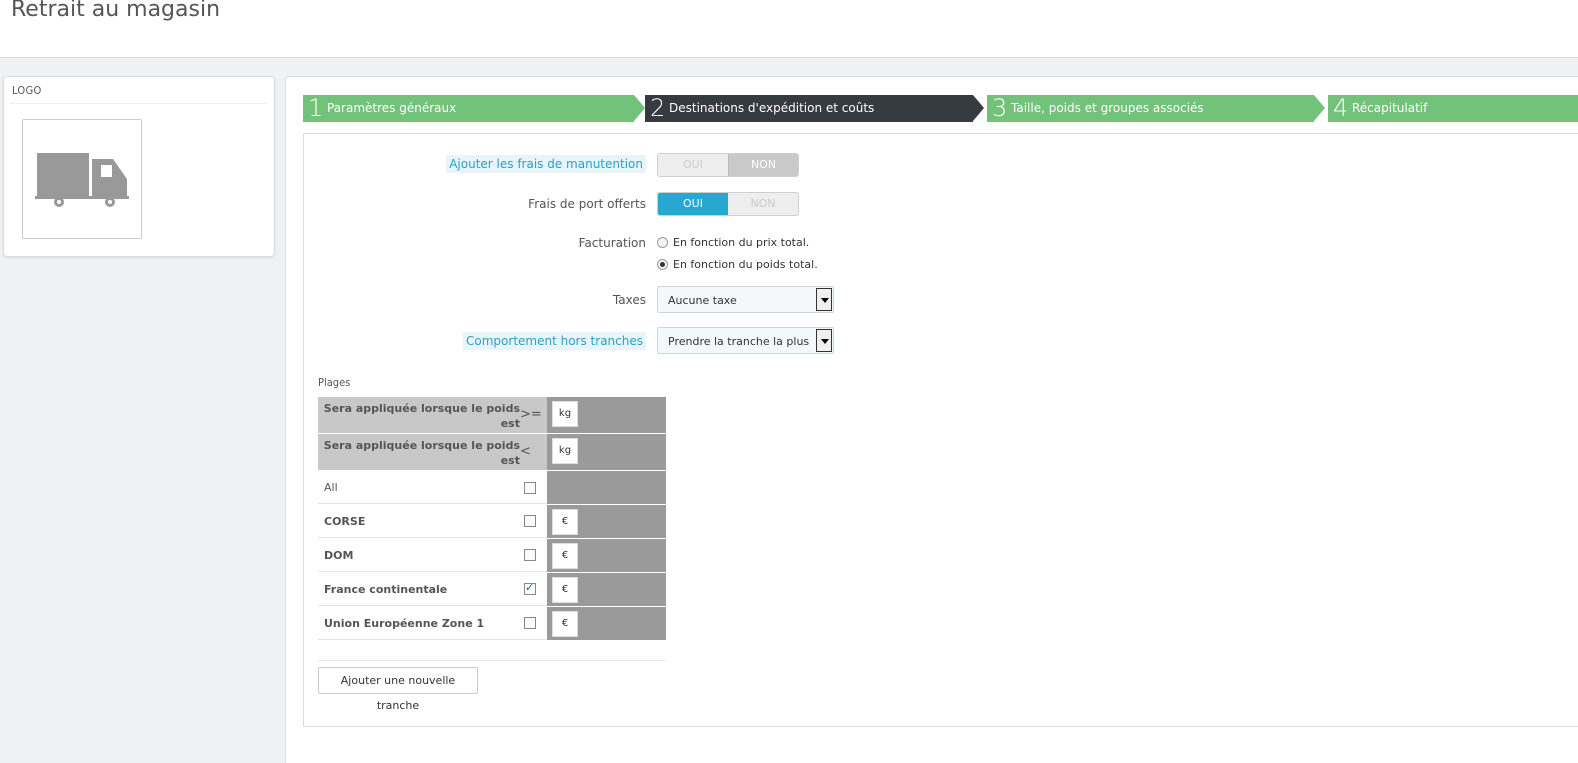 This screenshot has width=1578, height=763. I want to click on range-operator: >=, so click(531, 414).